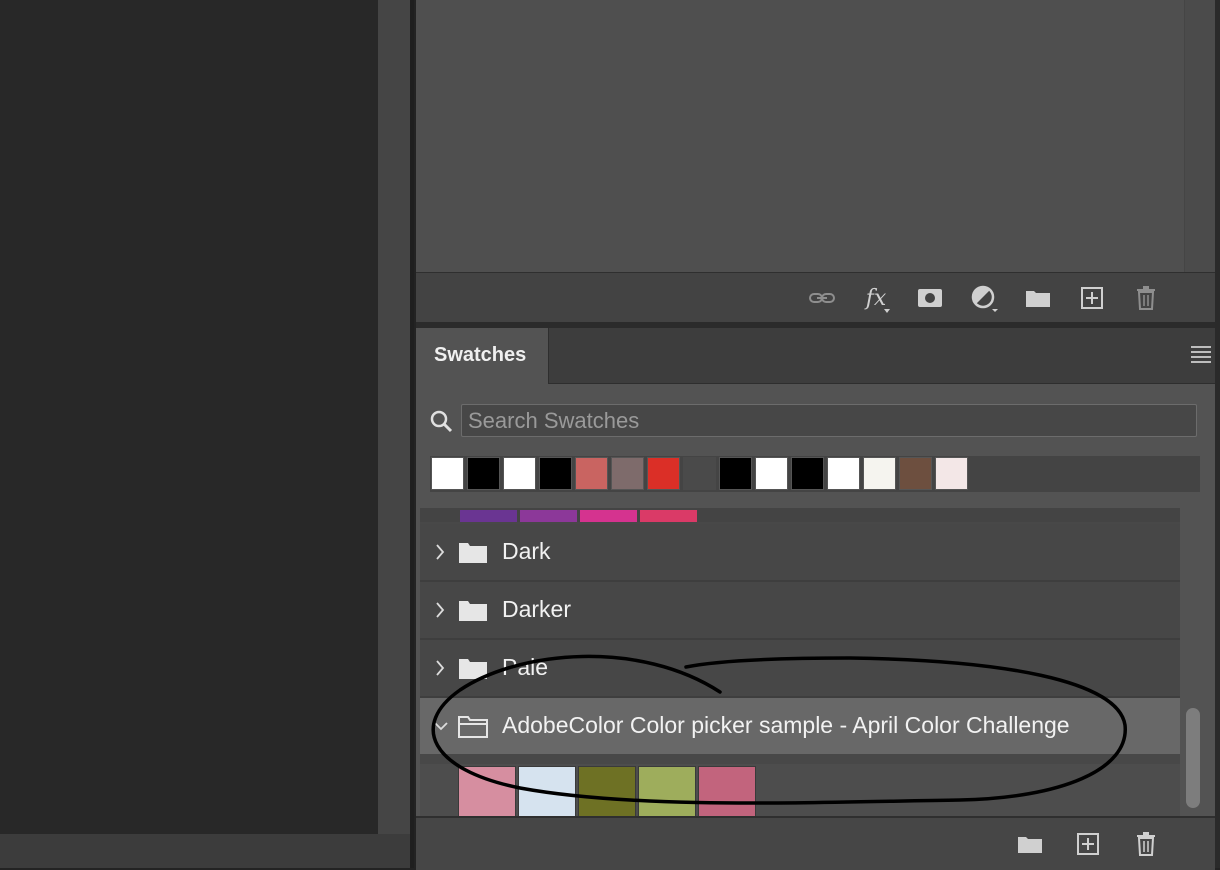  I want to click on new-swatch-icon, so click(1088, 844).